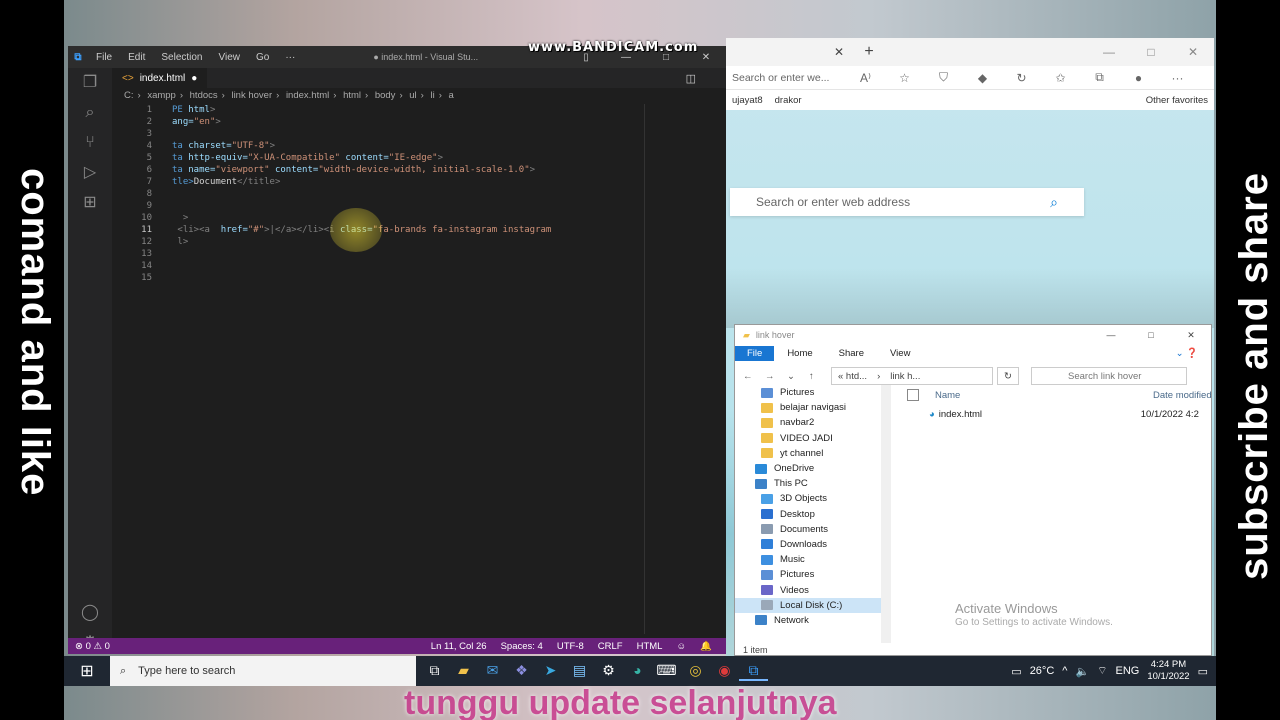 This screenshot has width=1280, height=720. What do you see at coordinates (1168, 671) in the screenshot?
I see `clock: 4:24 PM 10/1/2022` at bounding box center [1168, 671].